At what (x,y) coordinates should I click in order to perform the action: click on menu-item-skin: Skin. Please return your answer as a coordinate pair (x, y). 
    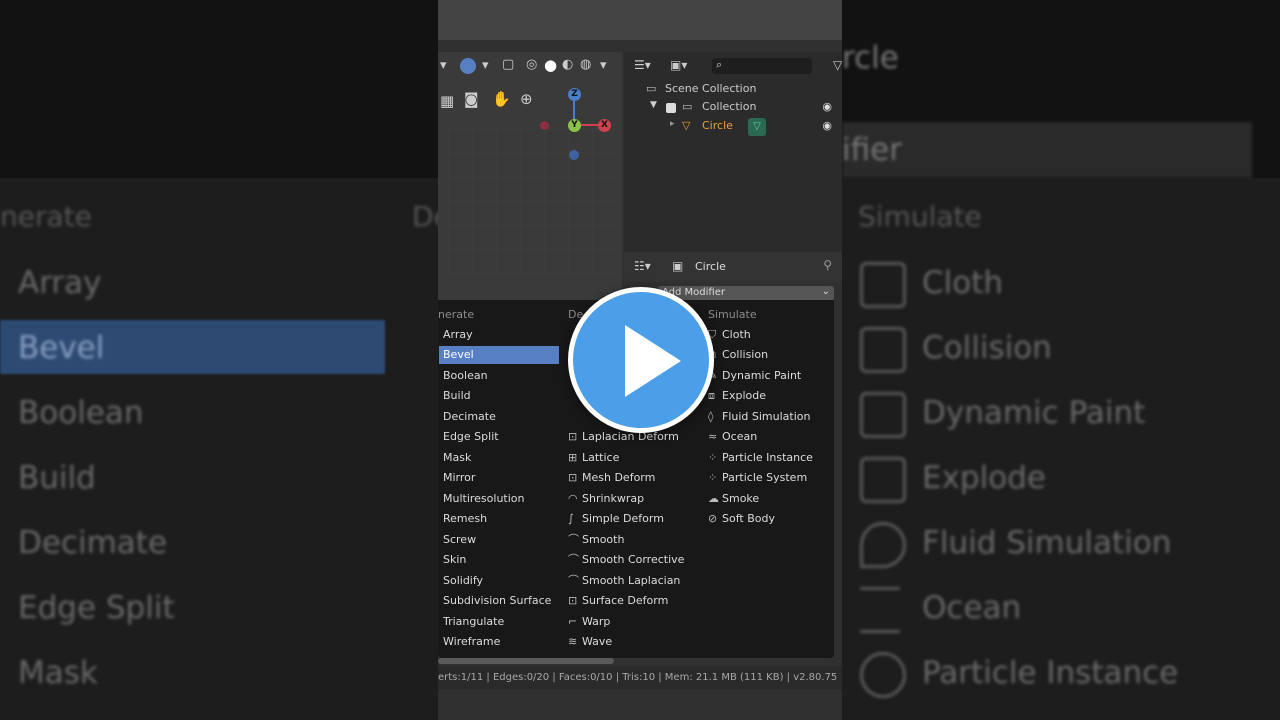
    Looking at the image, I should click on (454, 560).